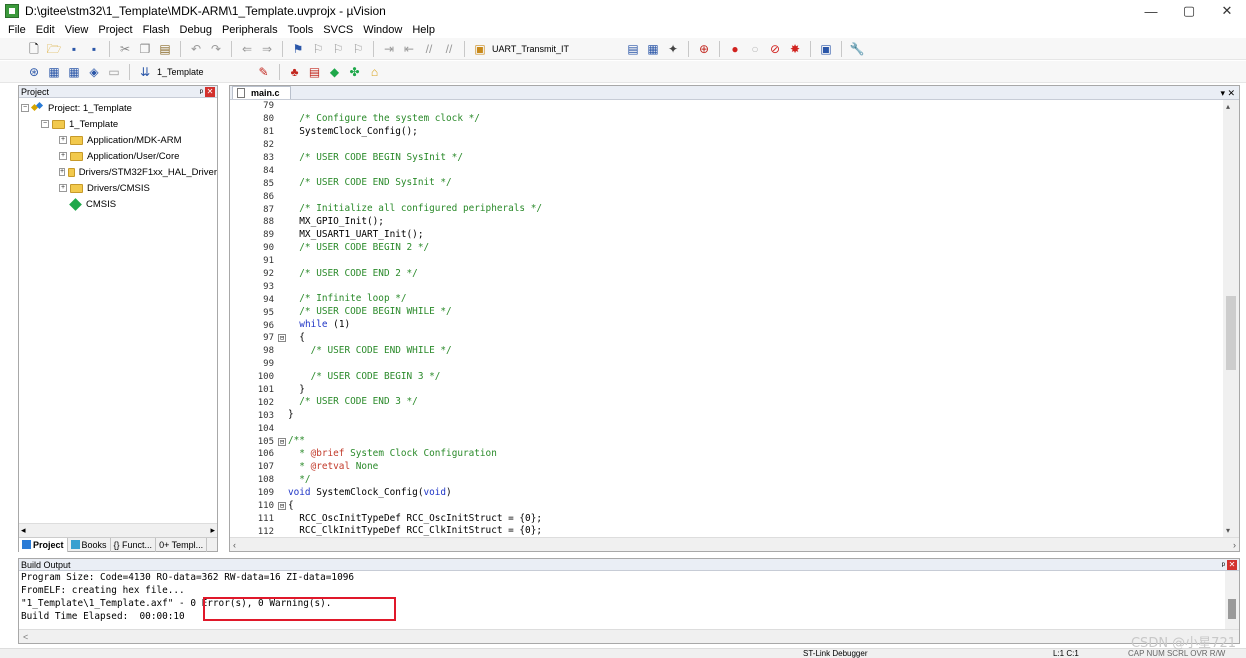 Image resolution: width=1246 pixels, height=658 pixels. Describe the element at coordinates (755, 49) in the screenshot. I see `enable-breakpoint-icon: ○` at that location.